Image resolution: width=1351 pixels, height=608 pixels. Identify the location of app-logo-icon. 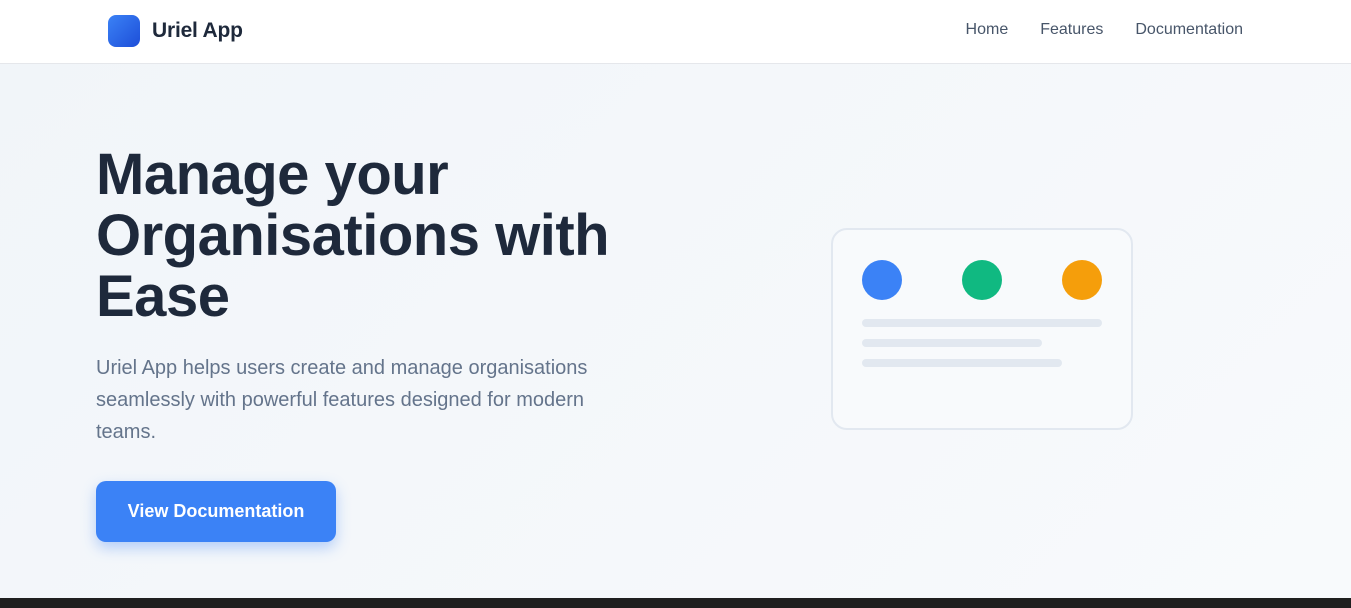
(124, 31).